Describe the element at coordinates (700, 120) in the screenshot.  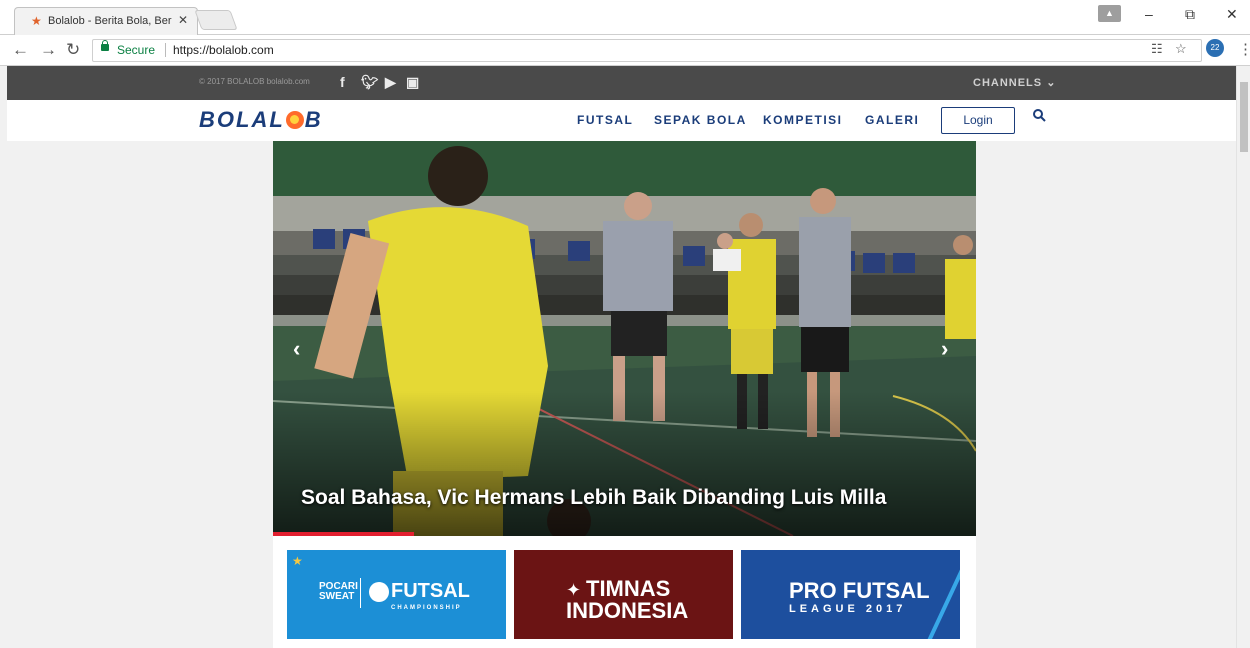
I see `nav-sepak-bola: SEPAK BOLA` at that location.